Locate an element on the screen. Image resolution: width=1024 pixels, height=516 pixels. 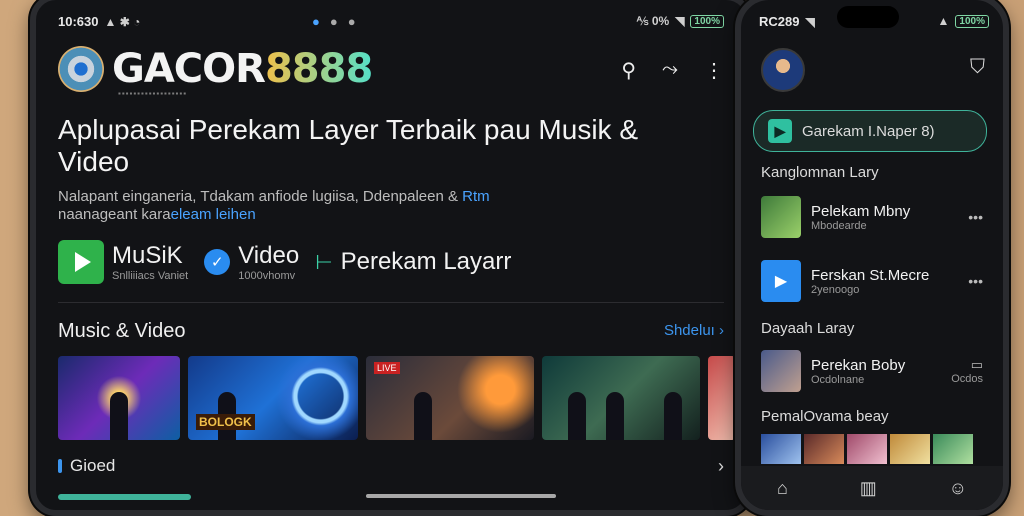
status-time: 10:630 is located at coordinates (78, 21).